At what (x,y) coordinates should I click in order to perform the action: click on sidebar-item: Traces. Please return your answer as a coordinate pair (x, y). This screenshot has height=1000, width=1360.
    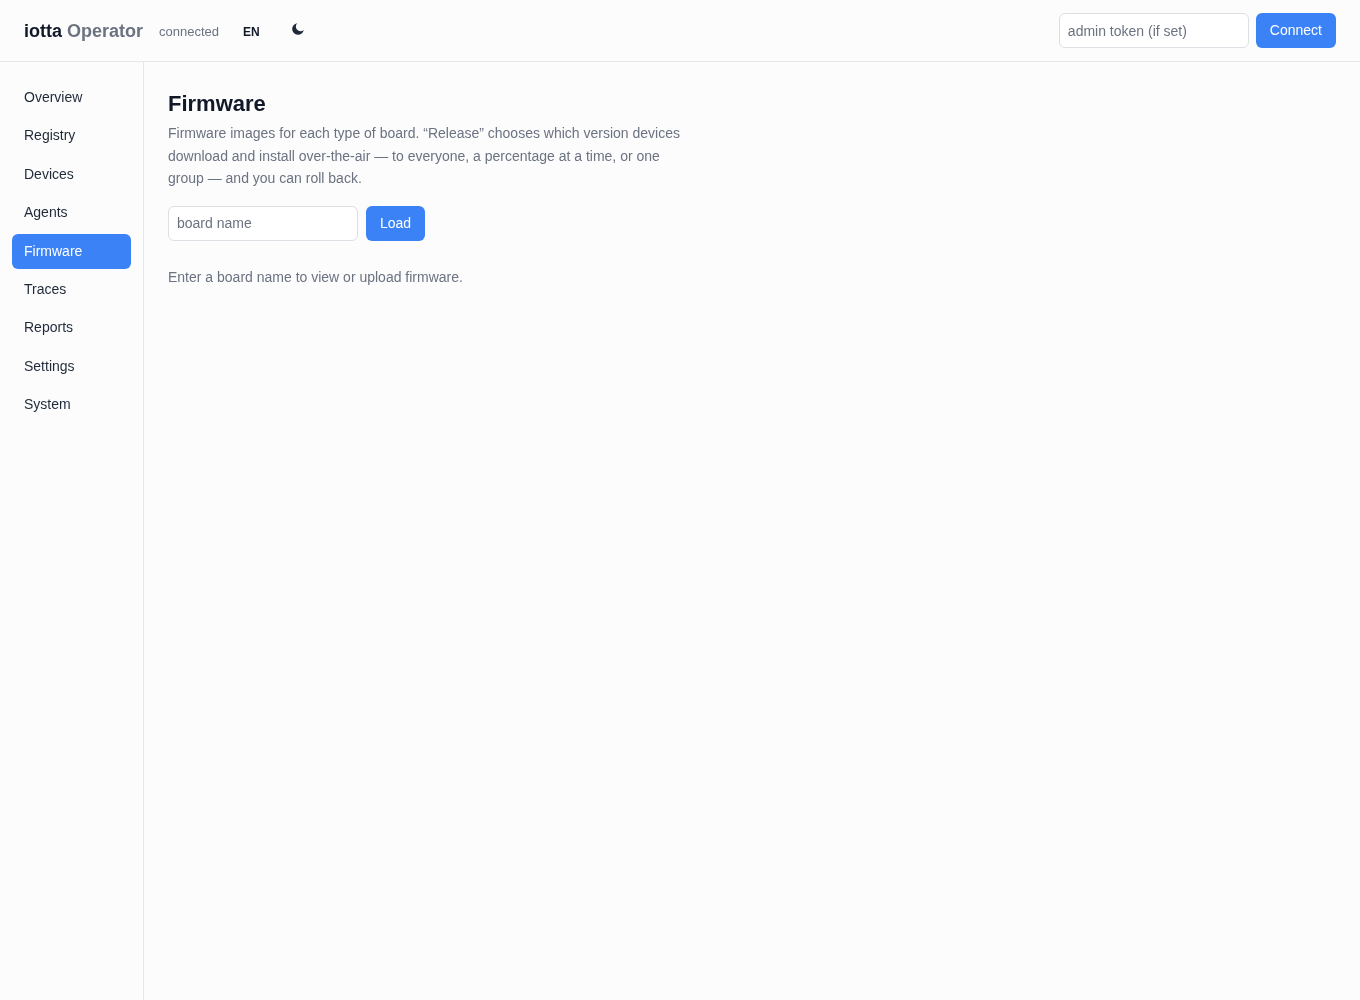
    Looking at the image, I should click on (71, 289).